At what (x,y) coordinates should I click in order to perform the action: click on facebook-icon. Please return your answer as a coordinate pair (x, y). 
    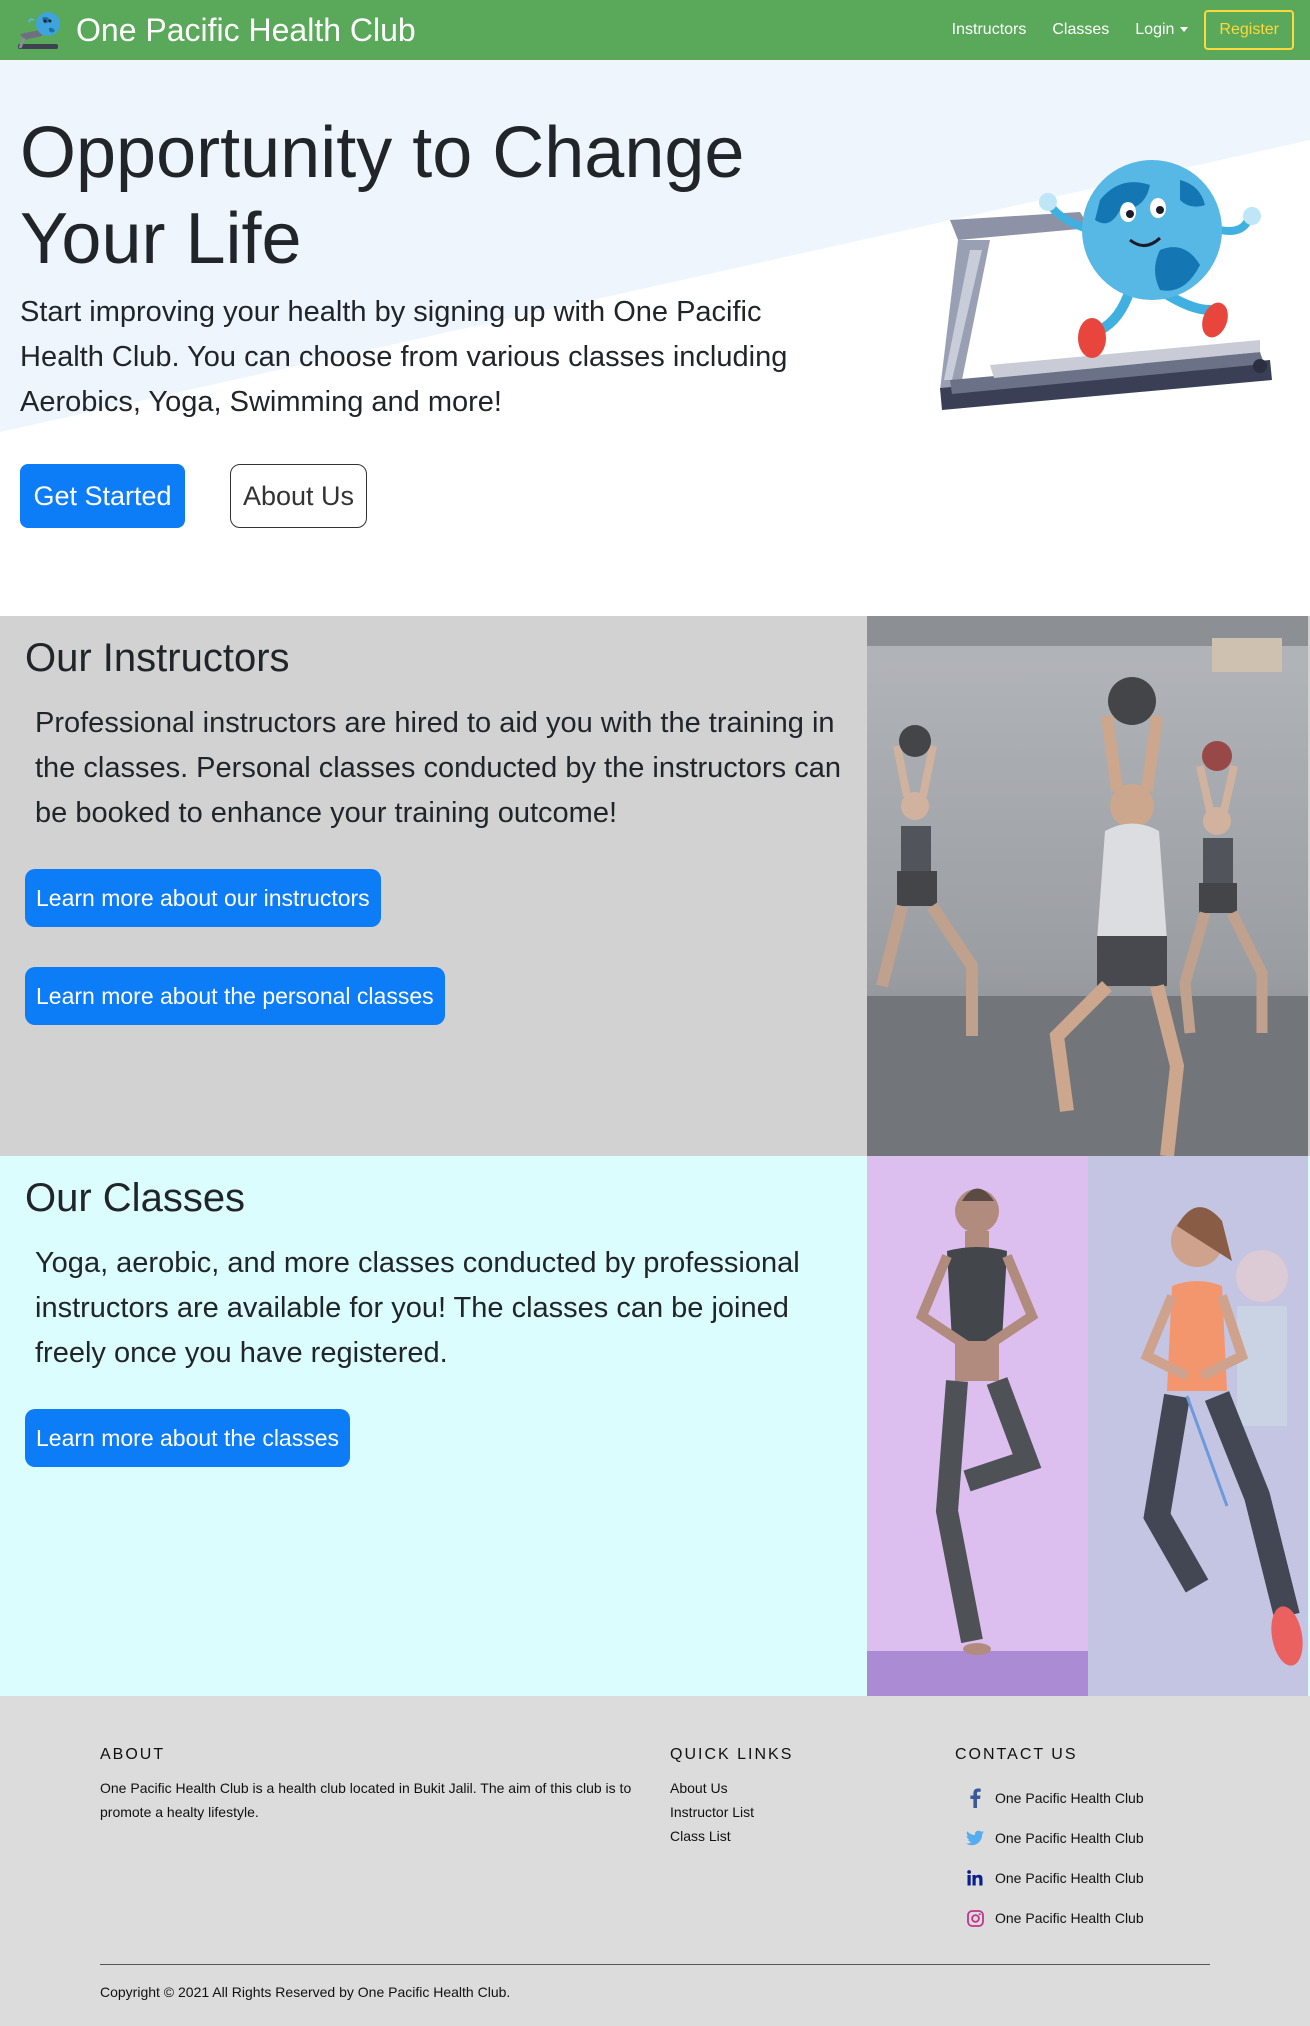
    Looking at the image, I should click on (975, 1798).